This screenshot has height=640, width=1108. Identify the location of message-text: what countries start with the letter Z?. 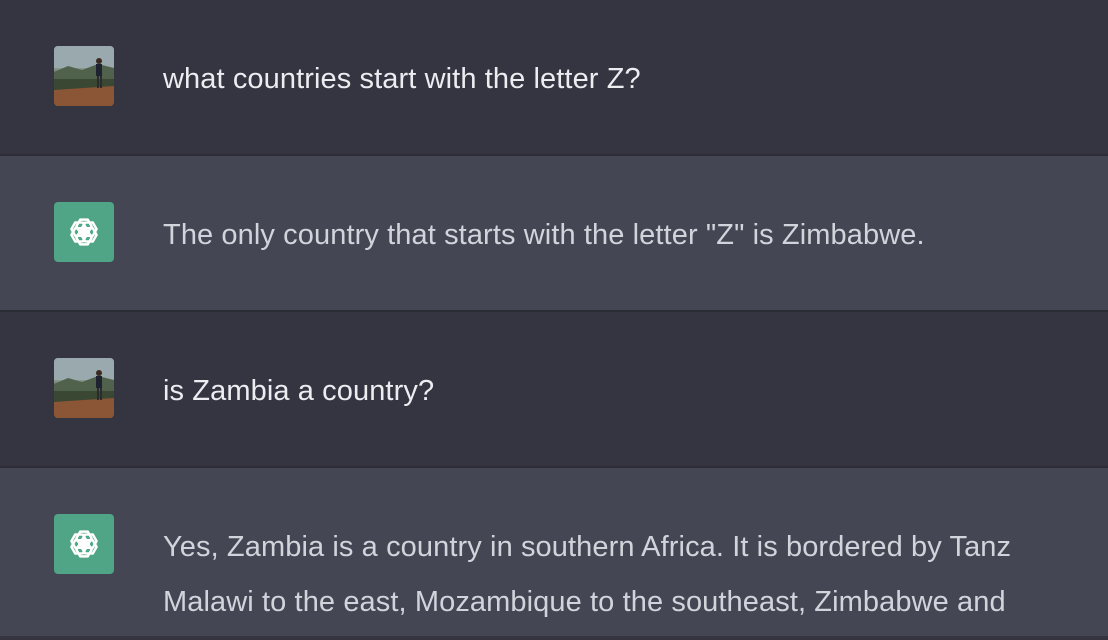
(635, 79).